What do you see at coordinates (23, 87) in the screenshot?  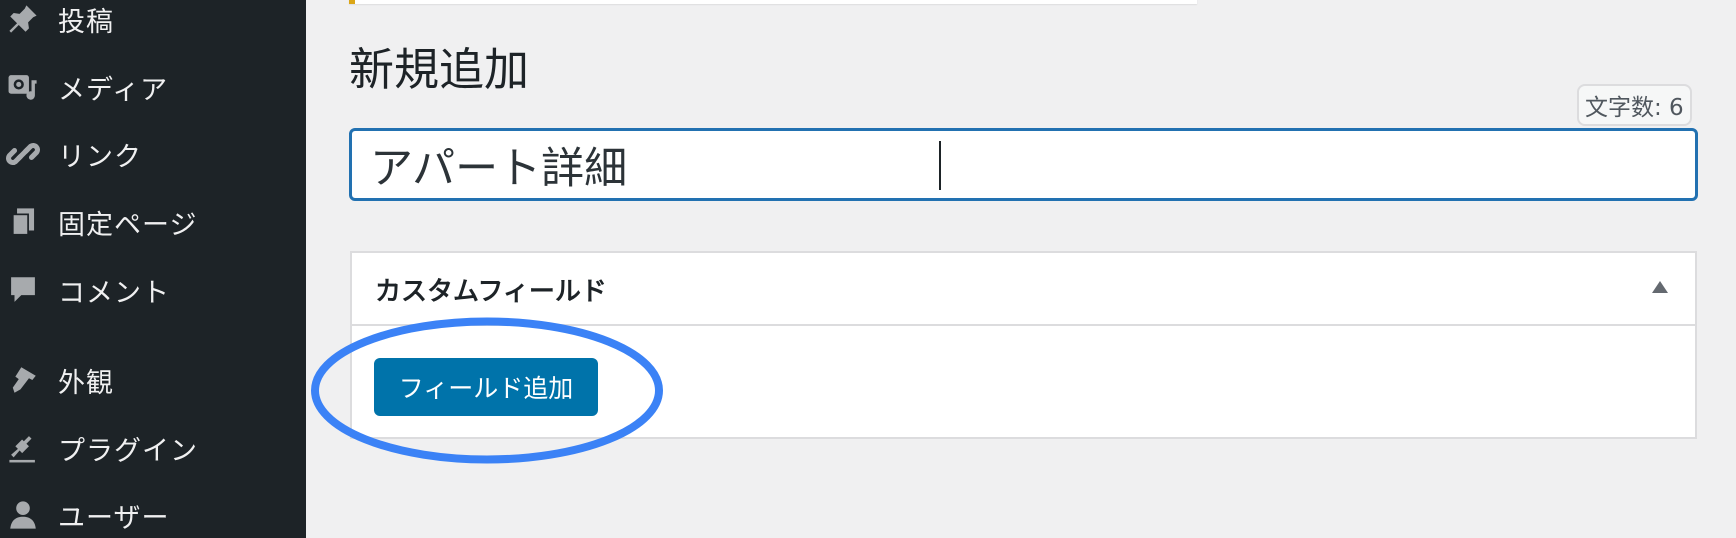 I see `media-icon` at bounding box center [23, 87].